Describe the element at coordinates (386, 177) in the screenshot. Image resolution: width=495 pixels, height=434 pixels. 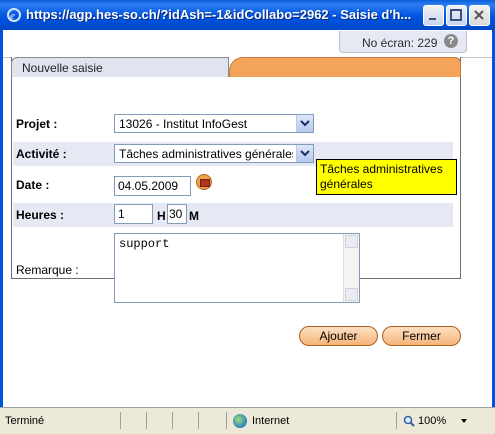
I see `activite-tooltip: Tâches administratives générales` at that location.